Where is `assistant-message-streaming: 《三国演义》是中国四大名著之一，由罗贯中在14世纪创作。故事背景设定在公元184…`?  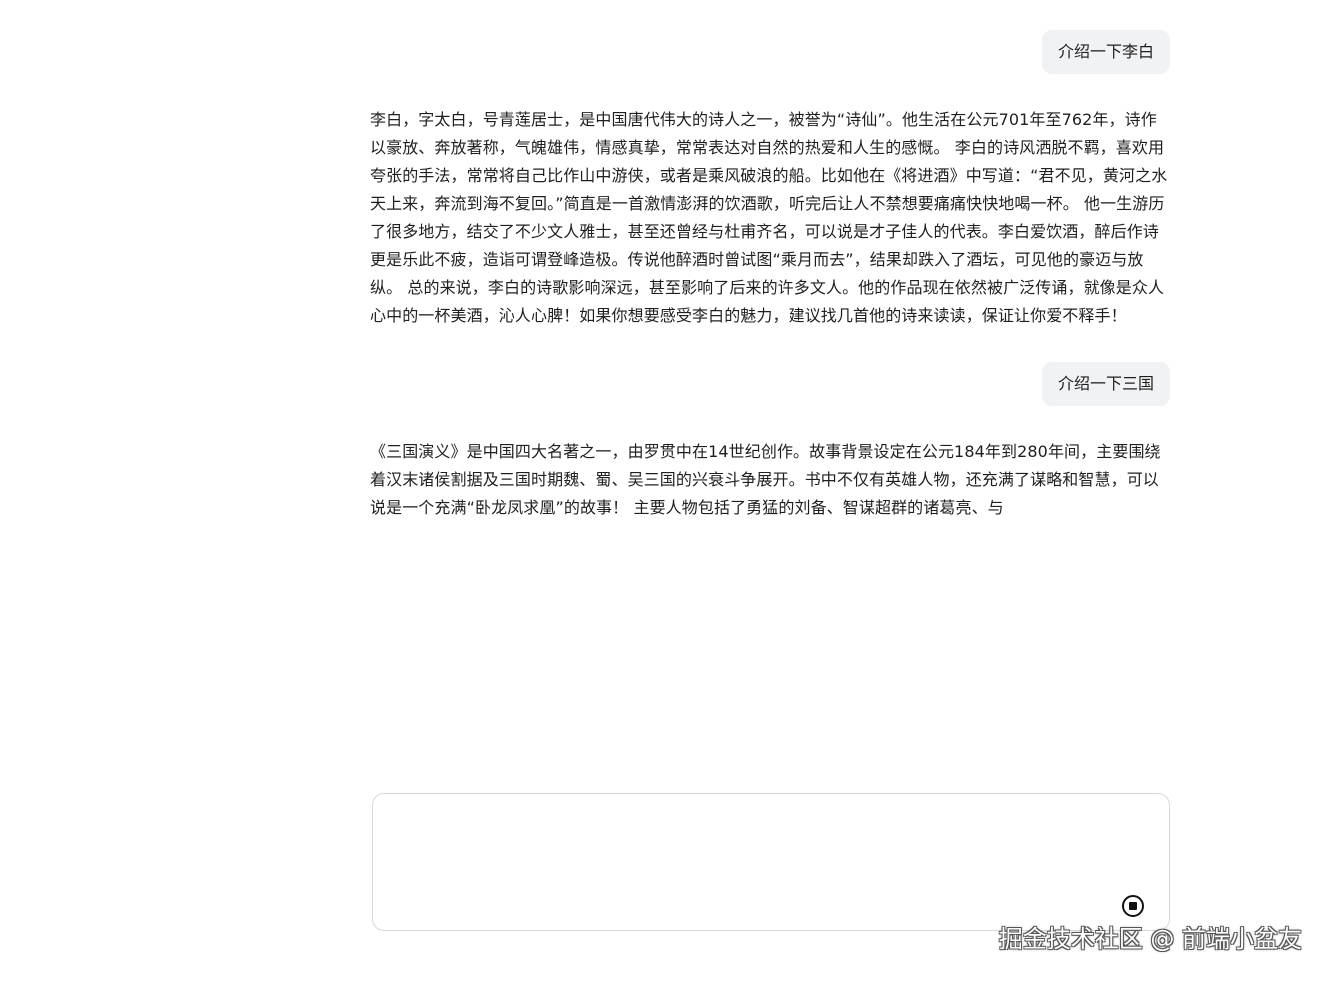 assistant-message-streaming: 《三国演义》是中国四大名著之一，由罗贯中在14世纪创作。故事背景设定在公元184… is located at coordinates (765, 479).